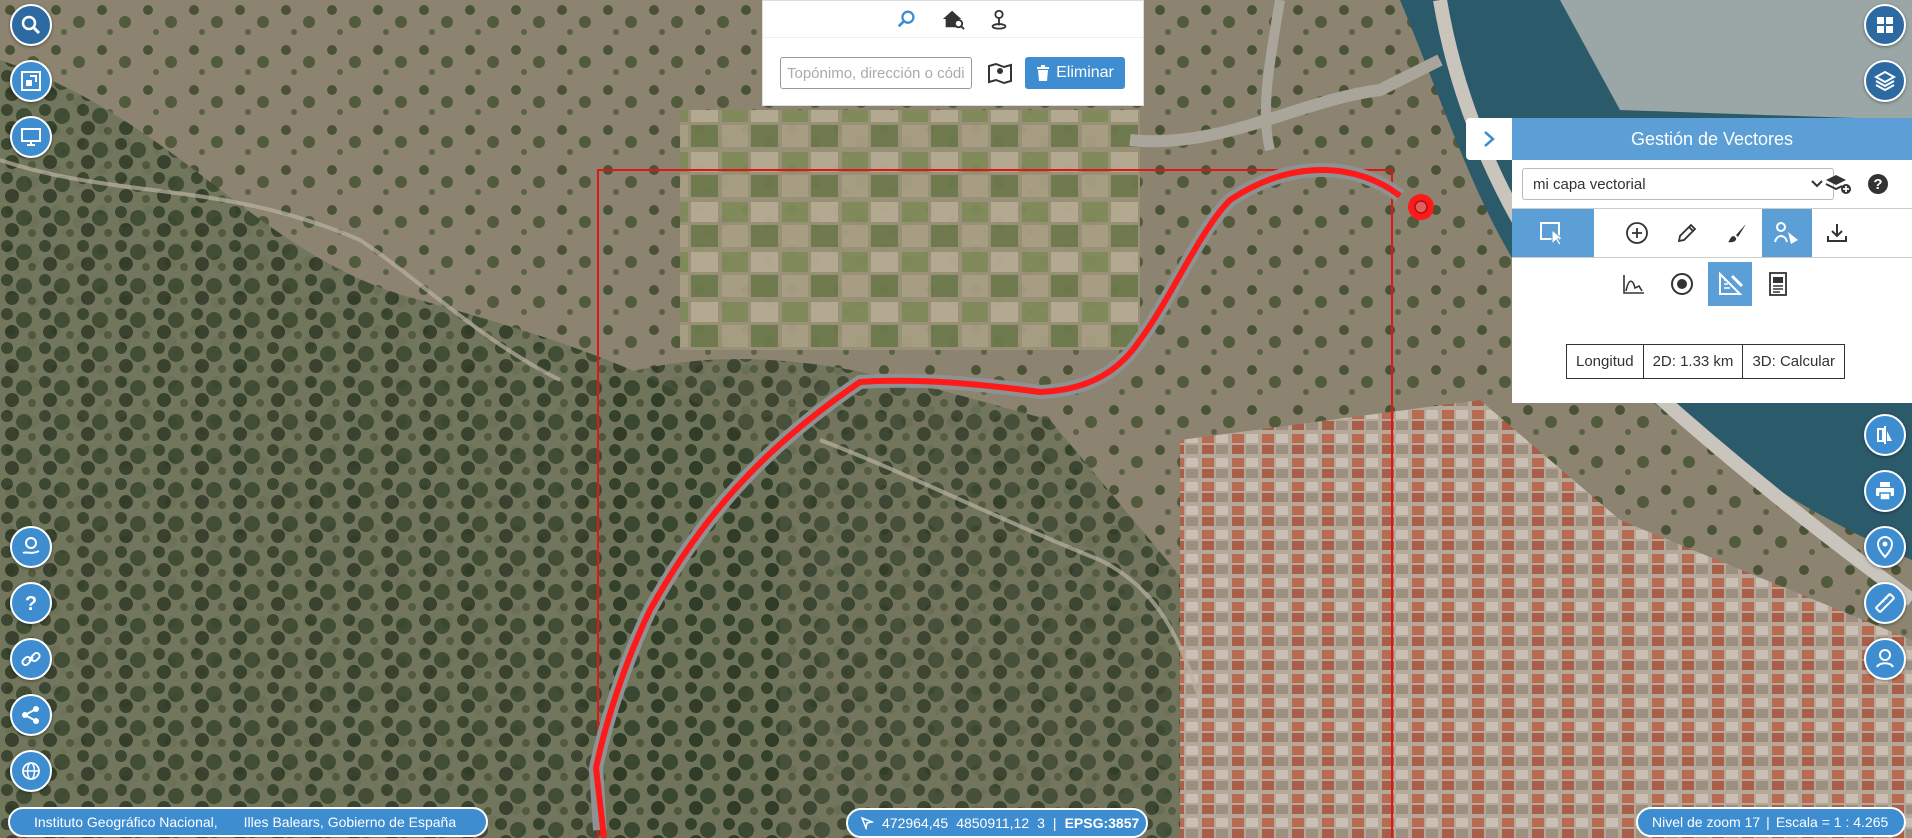 This screenshot has width=1912, height=838. I want to click on style-button, so click(1737, 233).